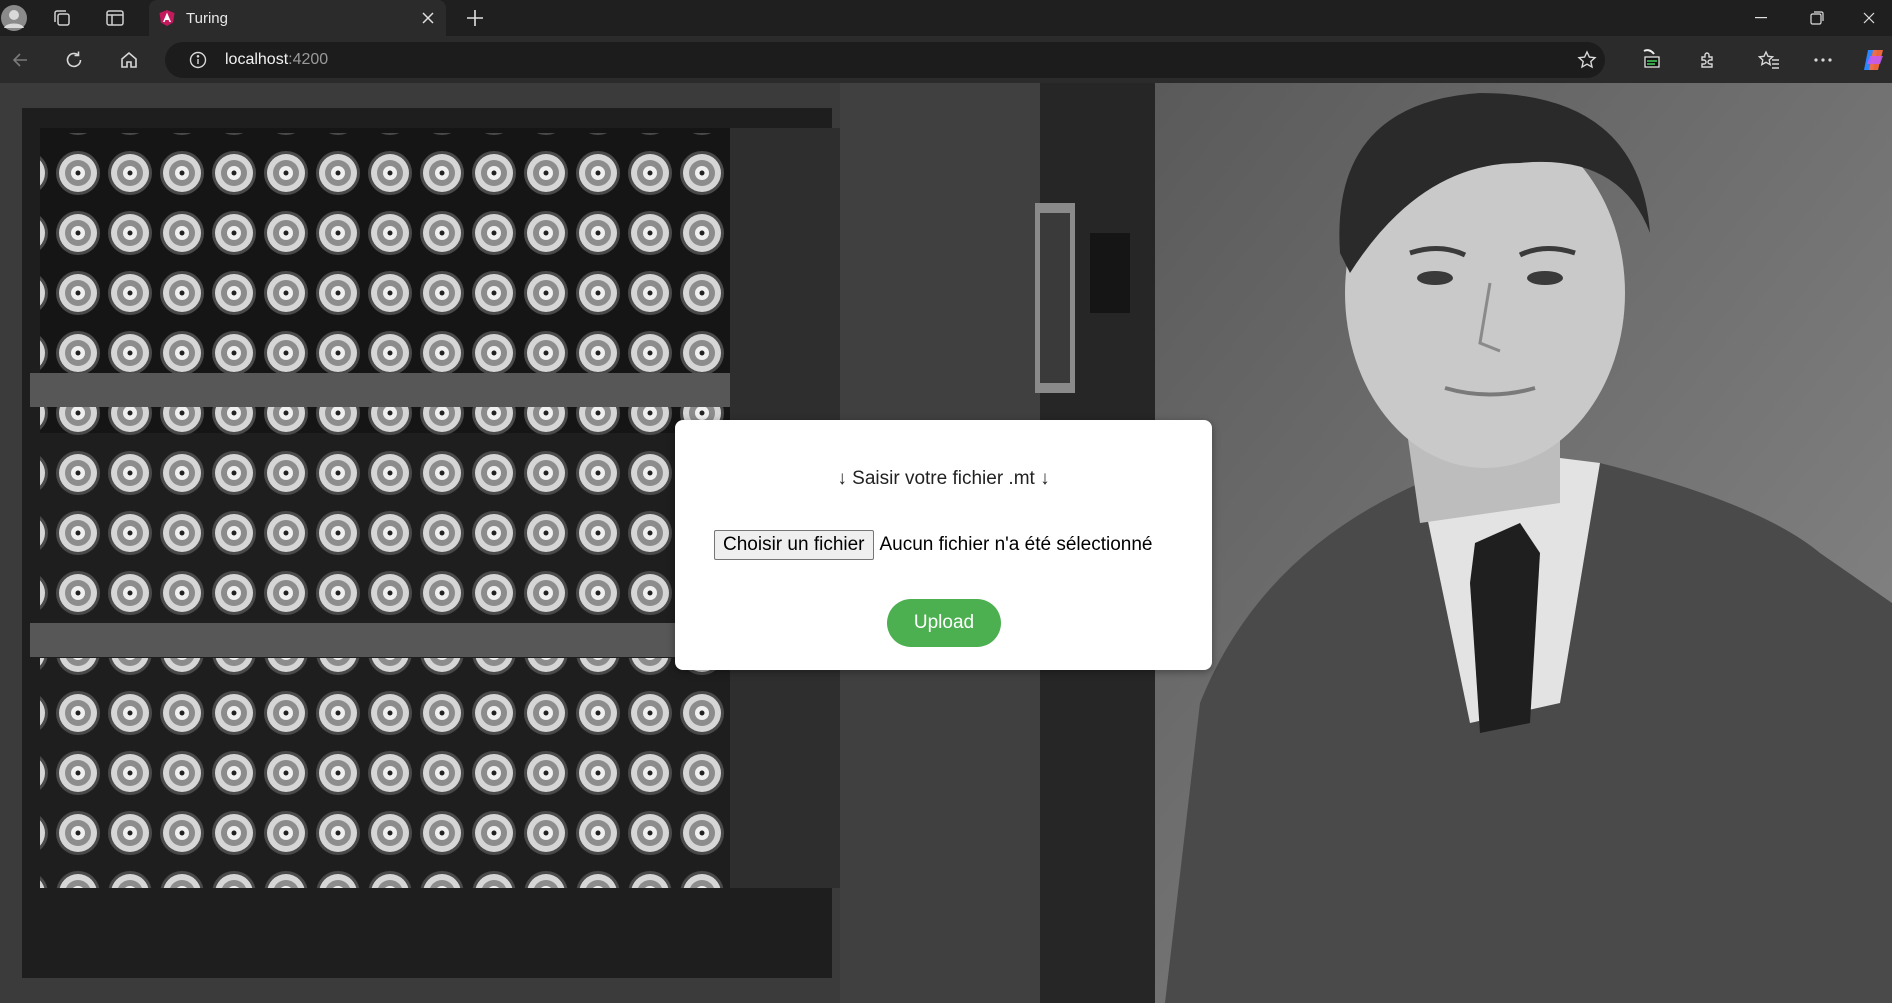  Describe the element at coordinates (1769, 59) in the screenshot. I see `favorites-icon` at that location.